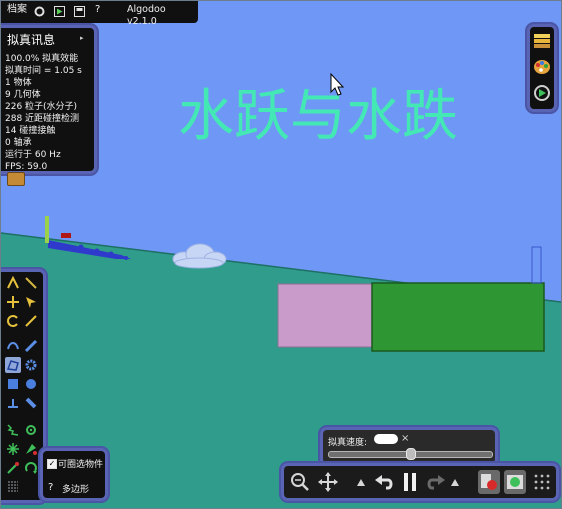  I want to click on box-tool, so click(13, 384).